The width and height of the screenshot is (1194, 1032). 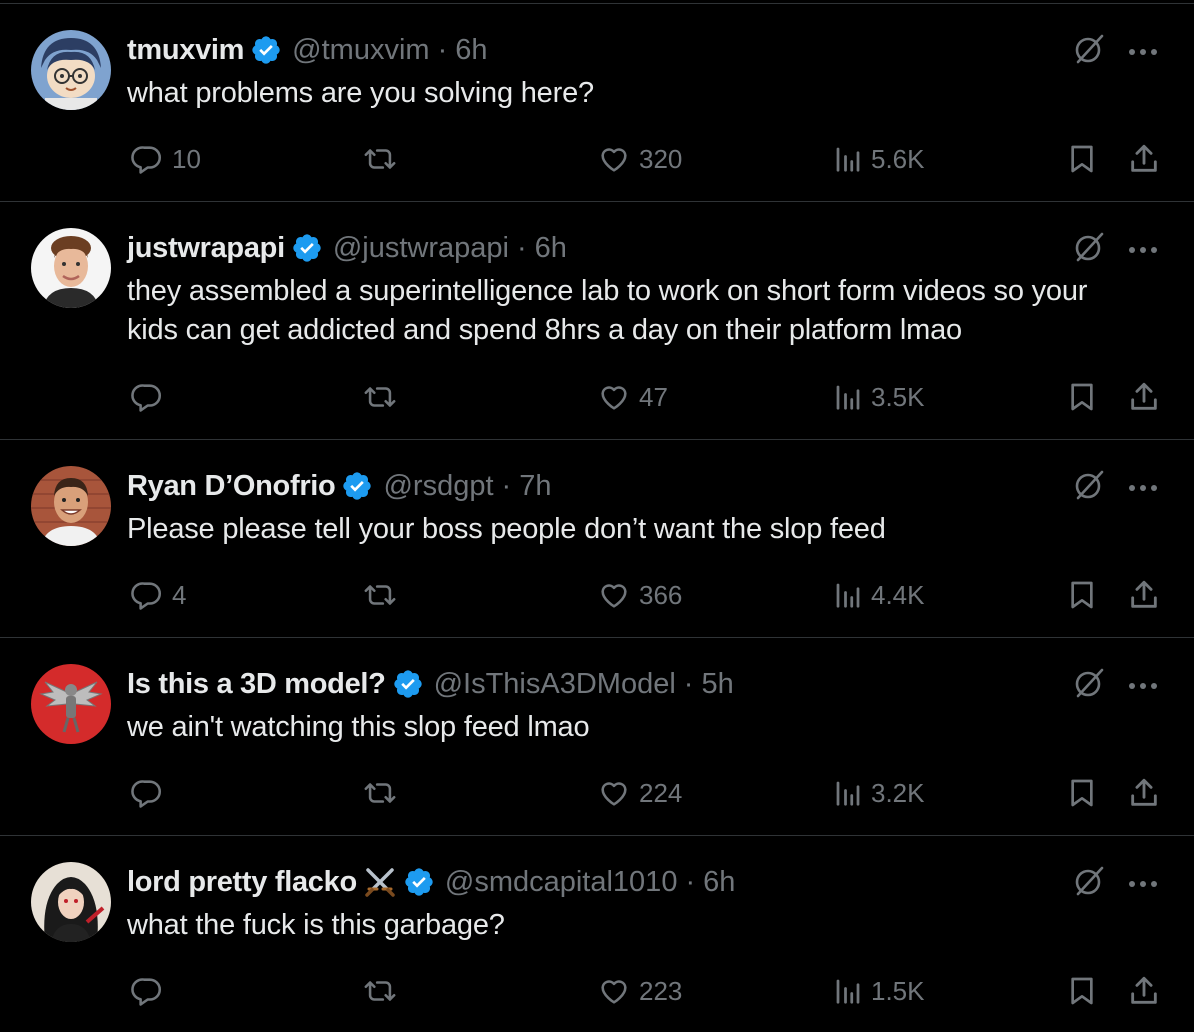 What do you see at coordinates (879, 595) in the screenshot?
I see `views-button: 4.4K` at bounding box center [879, 595].